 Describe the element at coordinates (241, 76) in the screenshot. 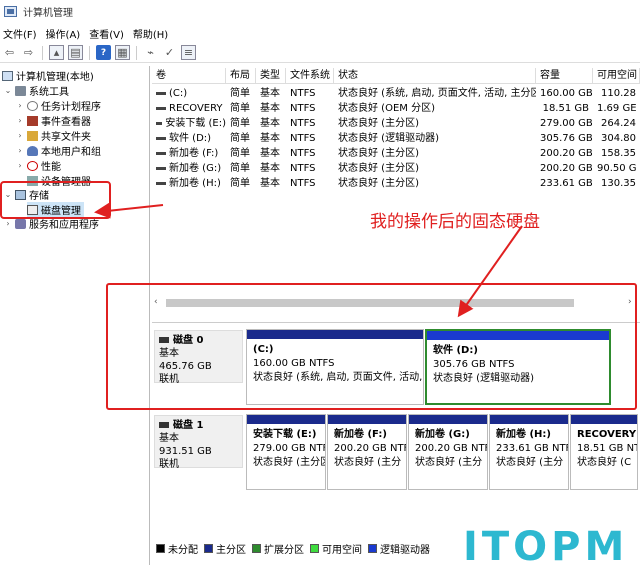

I see `column-header-layout: 布局` at that location.